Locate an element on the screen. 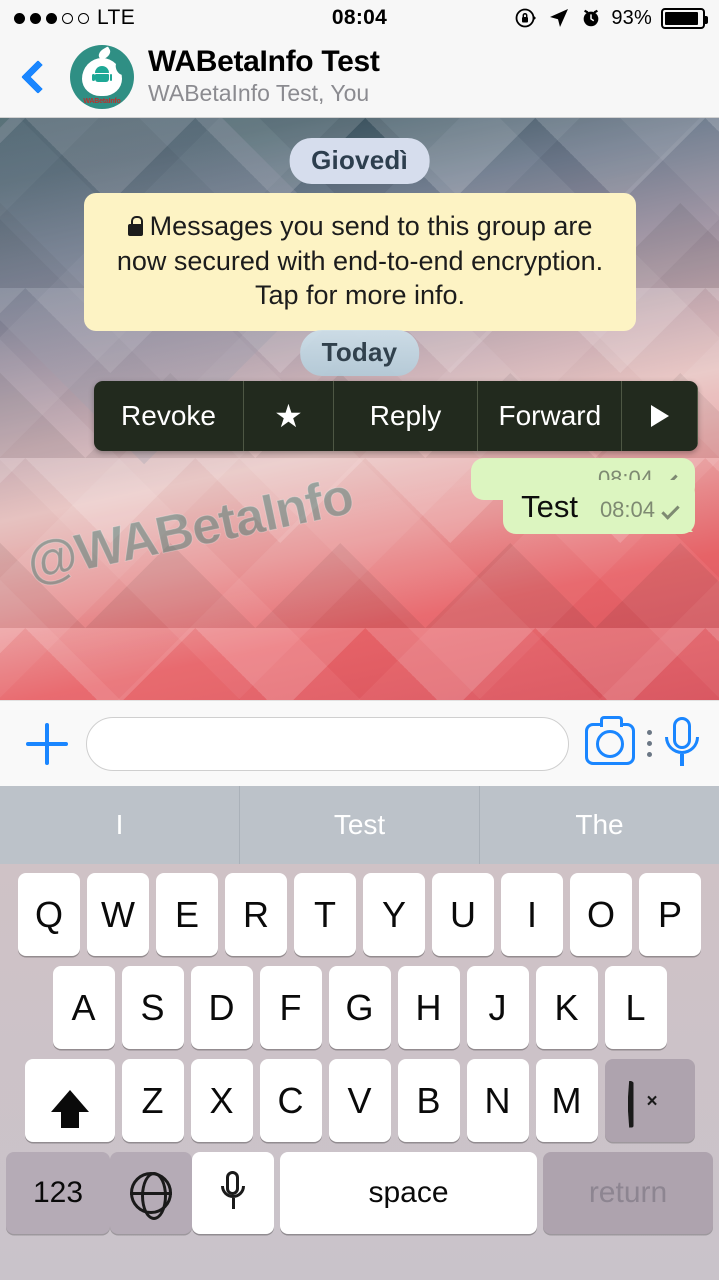 Image resolution: width=719 pixels, height=1280 pixels. avatar: WABetaInfo is located at coordinates (102, 76).